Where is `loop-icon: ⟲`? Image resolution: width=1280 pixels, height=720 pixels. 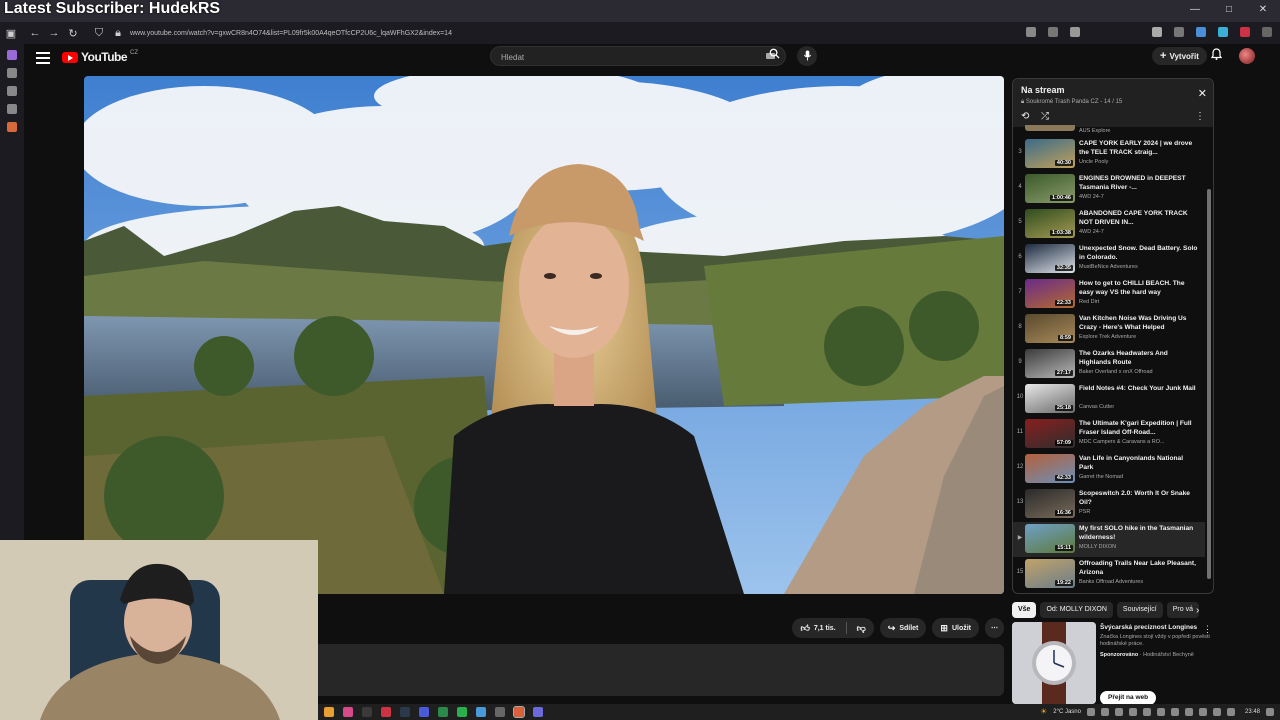
loop-icon: ⟲ is located at coordinates (1025, 116).